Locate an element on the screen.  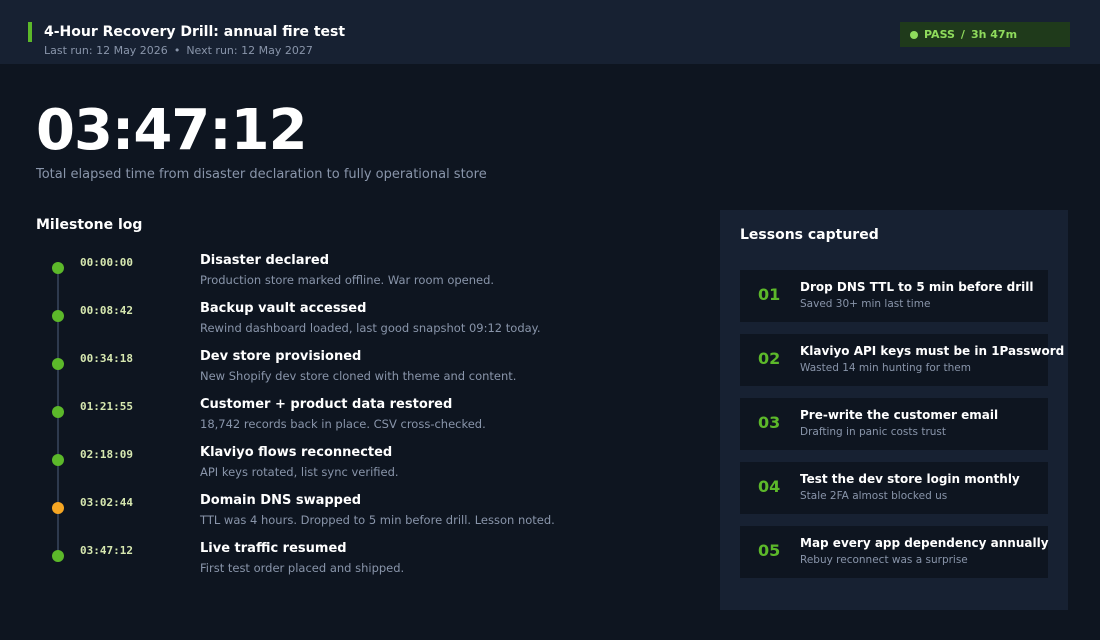
lesson-number: 04 is located at coordinates (769, 486).